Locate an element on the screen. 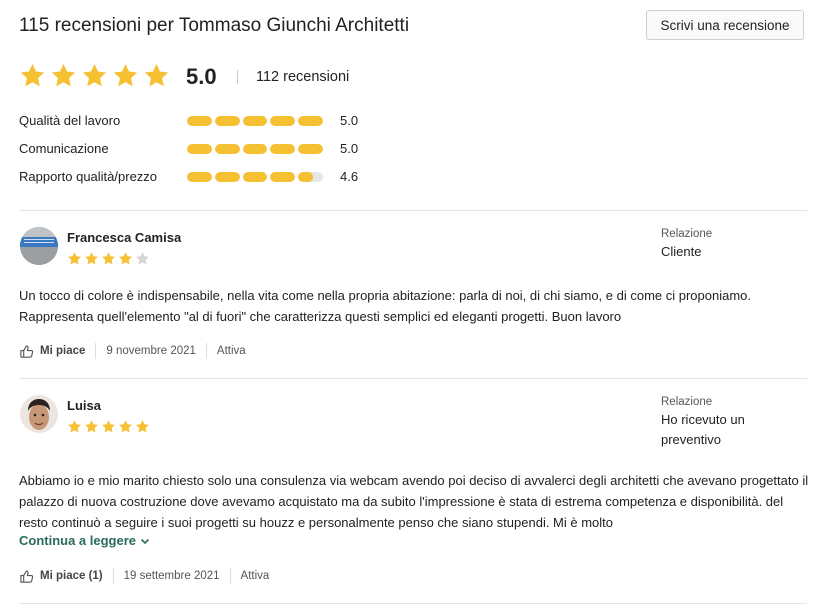 This screenshot has height=616, width=831. metric-bar-value-for-money is located at coordinates (255, 177).